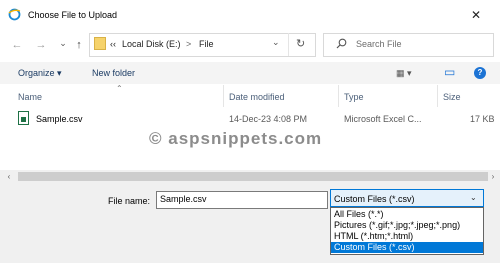  I want to click on back-button: ←, so click(17, 45).